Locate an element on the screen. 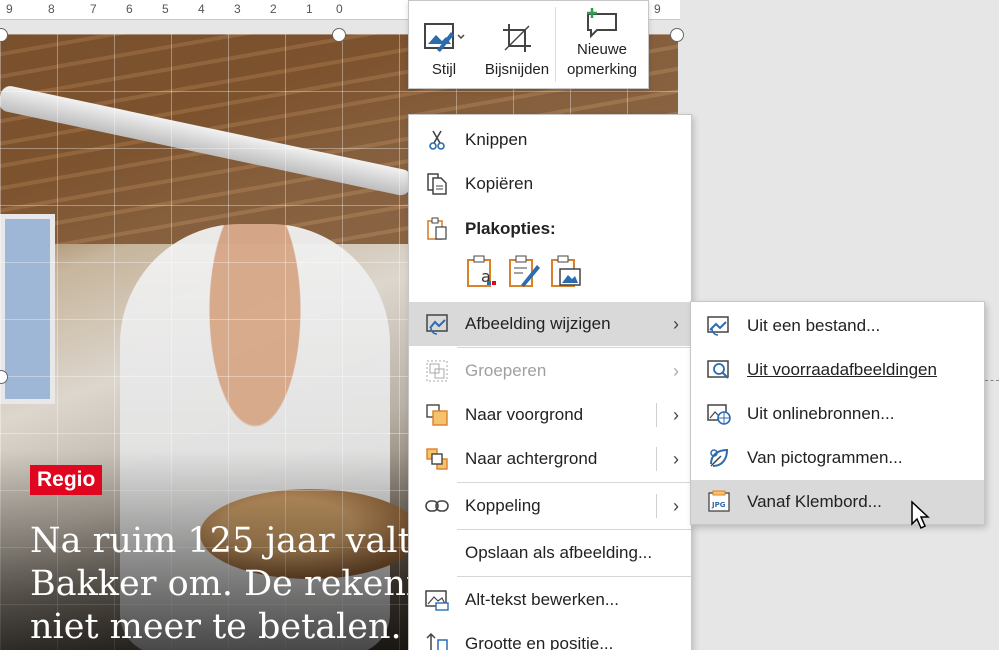  paste-keep-text-icon: a is located at coordinates (482, 272).